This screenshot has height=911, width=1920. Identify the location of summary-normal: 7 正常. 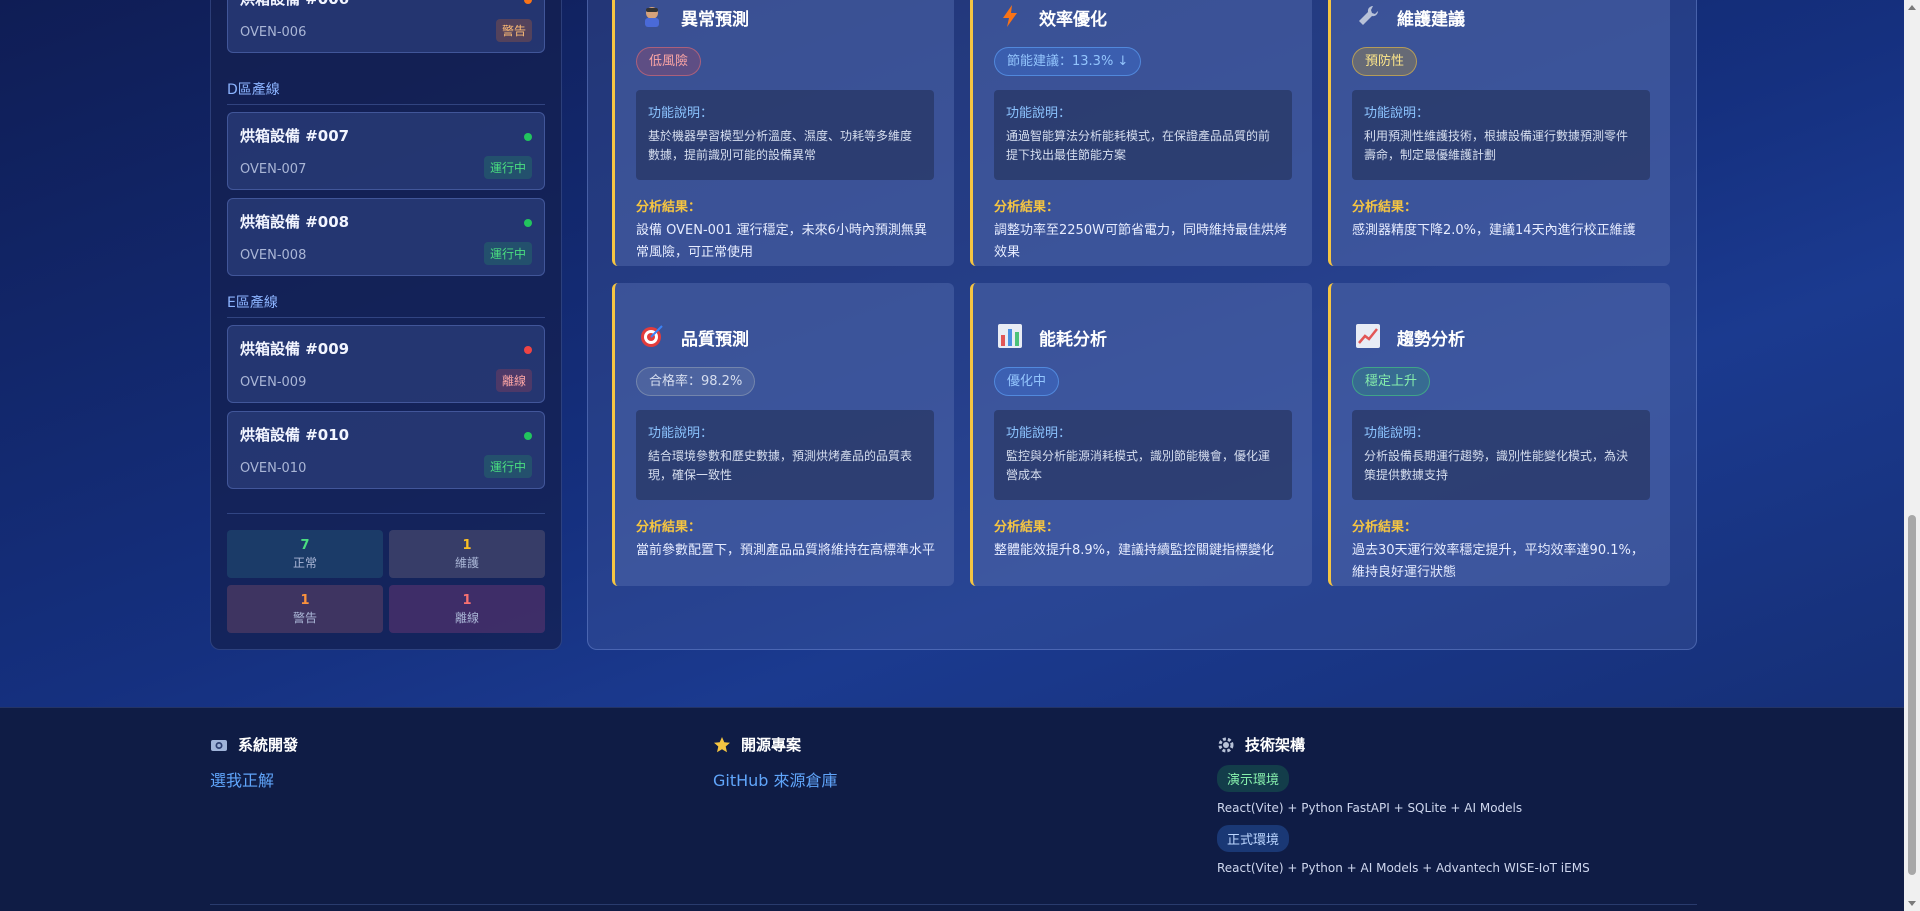
(305, 554).